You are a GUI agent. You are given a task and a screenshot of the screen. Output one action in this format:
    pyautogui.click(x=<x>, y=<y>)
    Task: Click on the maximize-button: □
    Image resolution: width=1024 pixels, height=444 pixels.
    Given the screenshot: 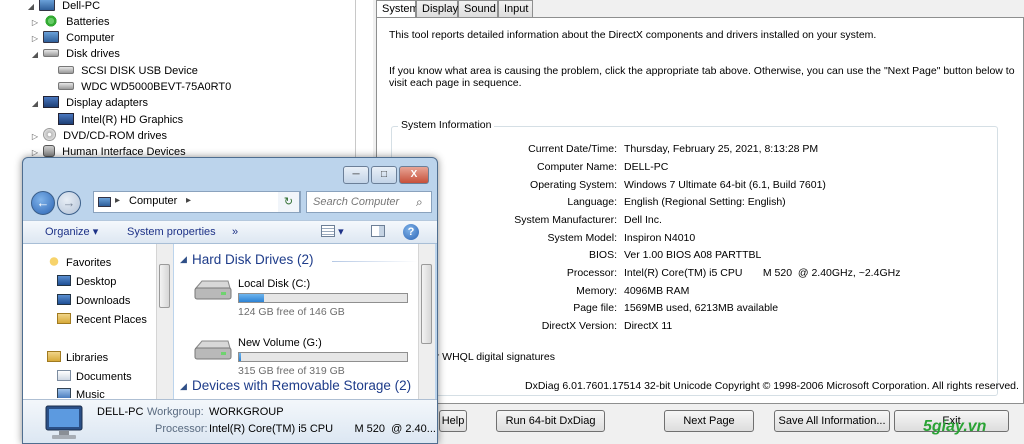 What is the action you would take?
    pyautogui.click(x=384, y=175)
    